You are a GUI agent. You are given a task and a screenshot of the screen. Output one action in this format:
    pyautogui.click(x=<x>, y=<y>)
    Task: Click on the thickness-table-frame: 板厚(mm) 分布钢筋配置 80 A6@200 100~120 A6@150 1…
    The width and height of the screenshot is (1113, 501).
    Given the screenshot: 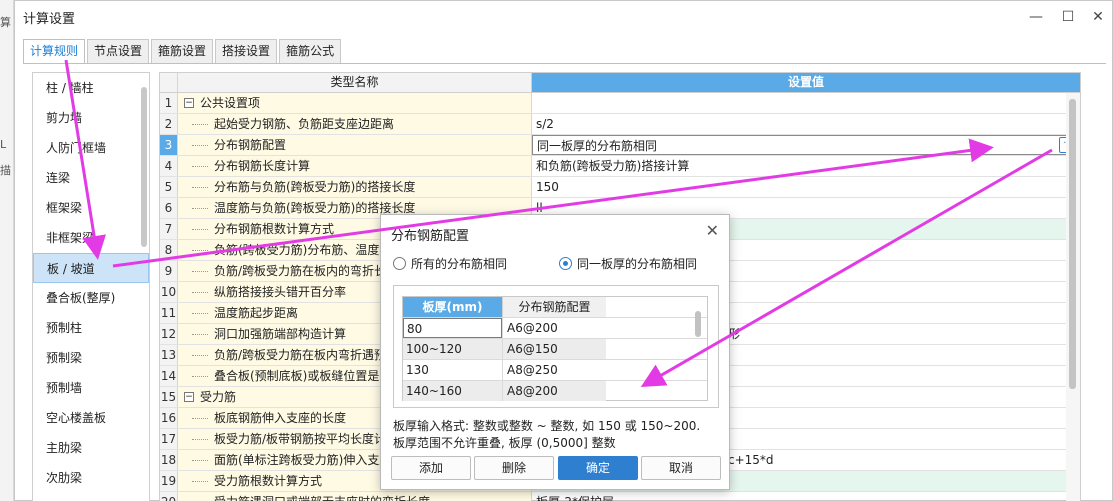 What is the action you would take?
    pyautogui.click(x=556, y=346)
    